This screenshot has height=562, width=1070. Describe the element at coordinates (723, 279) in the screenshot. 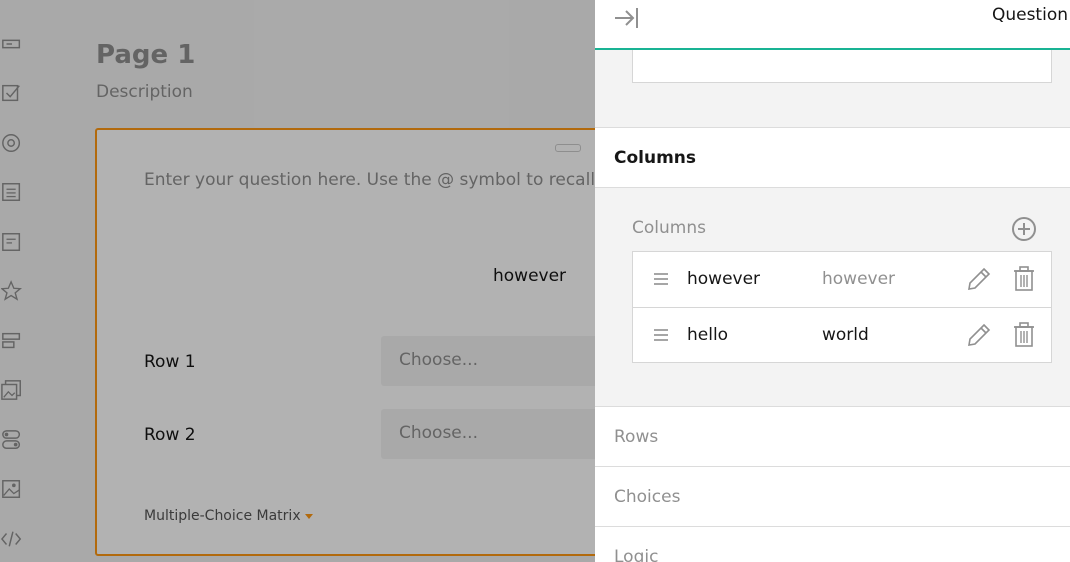

I see `column-value: however` at that location.